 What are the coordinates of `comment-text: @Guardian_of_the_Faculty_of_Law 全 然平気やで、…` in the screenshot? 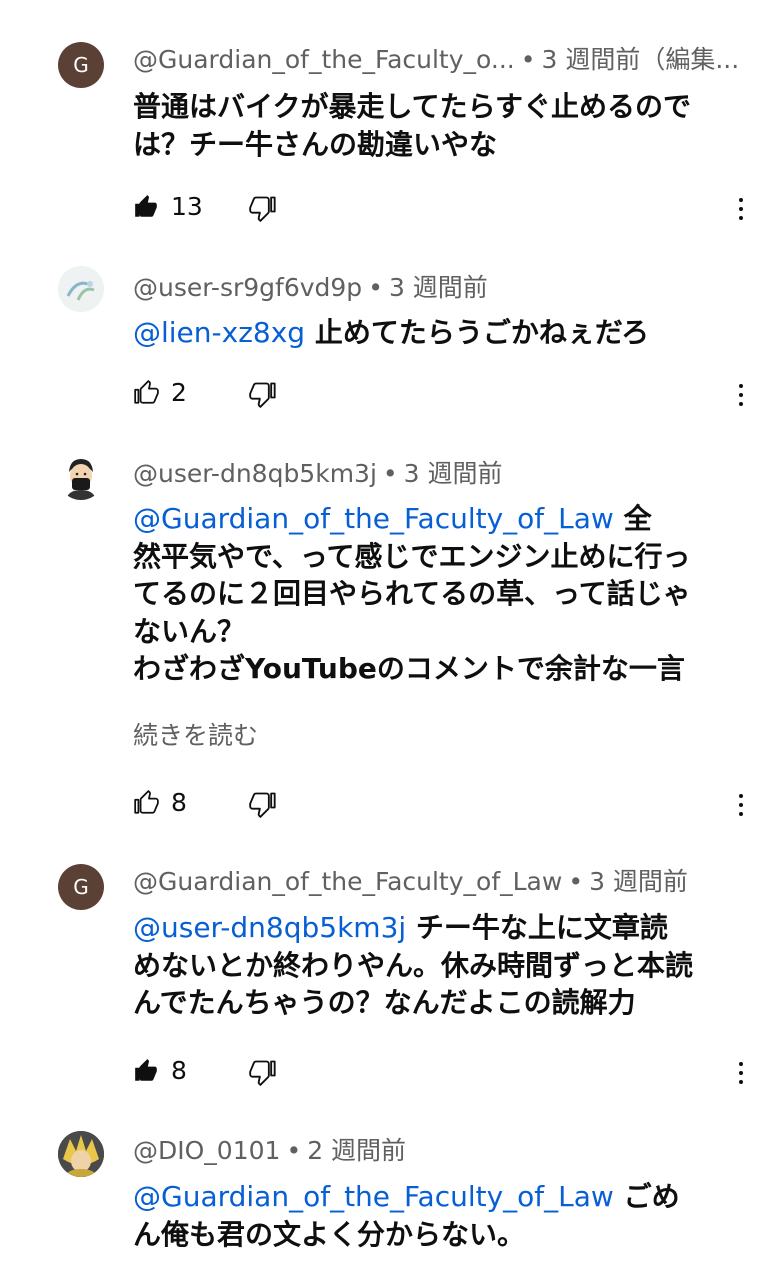 It's located at (453, 594).